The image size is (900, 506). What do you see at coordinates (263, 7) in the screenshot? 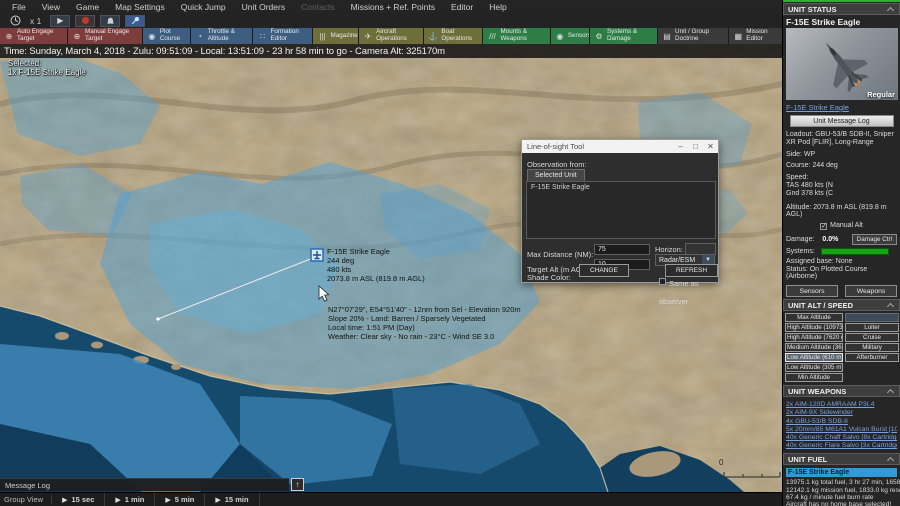
I see `menu-unit-orders: Unit Orders` at bounding box center [263, 7].